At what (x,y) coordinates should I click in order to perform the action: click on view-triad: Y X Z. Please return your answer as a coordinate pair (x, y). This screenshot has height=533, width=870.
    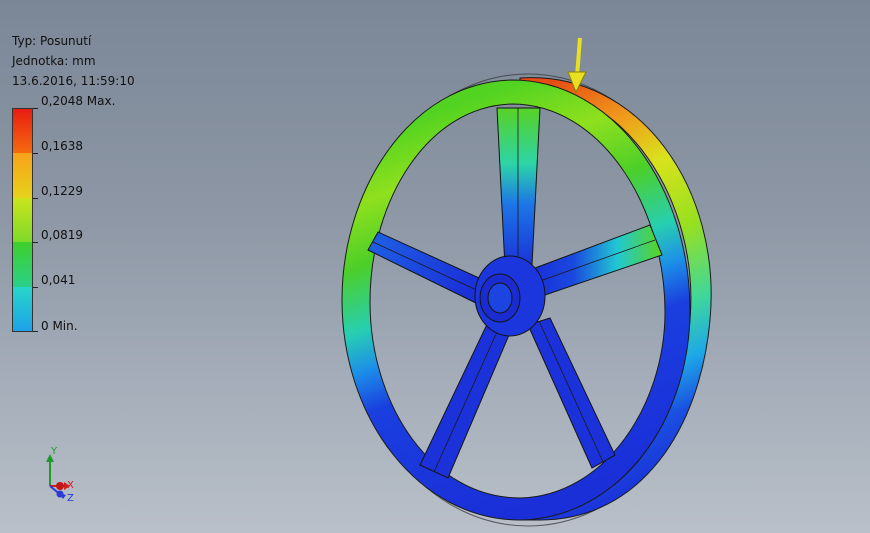
    Looking at the image, I should click on (61, 476).